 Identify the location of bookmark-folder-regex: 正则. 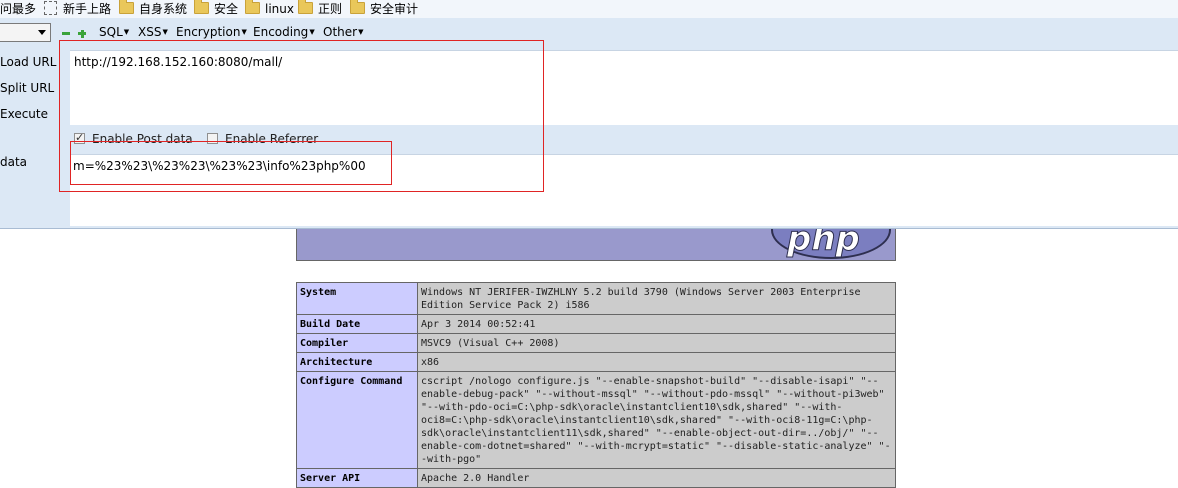
(320, 8).